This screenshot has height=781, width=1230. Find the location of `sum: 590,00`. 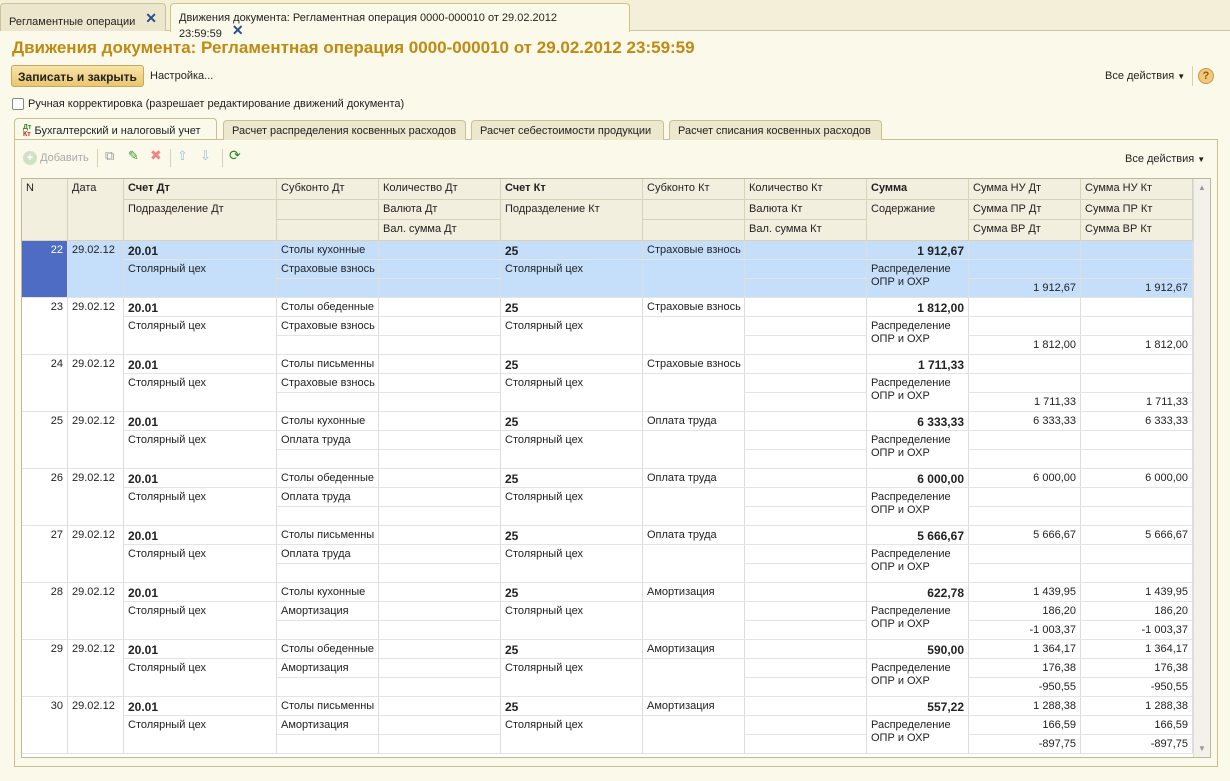

sum: 590,00 is located at coordinates (918, 649).